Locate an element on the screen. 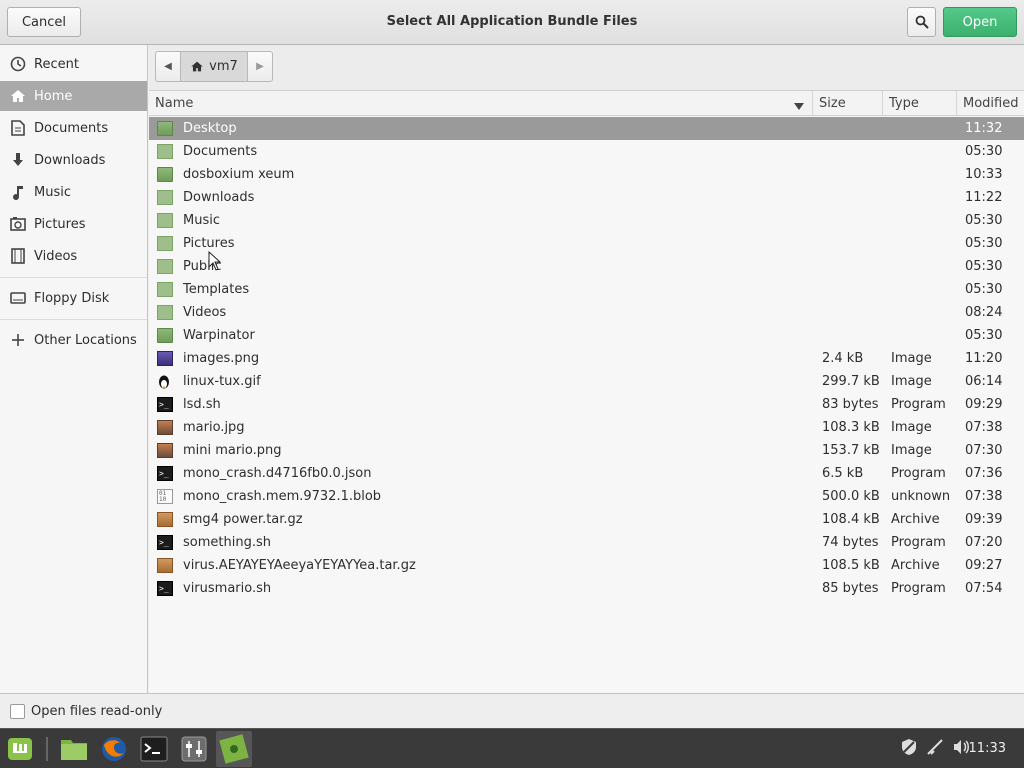 The width and height of the screenshot is (1024, 768). file-name: mono_crash.mem.9732.1.blob is located at coordinates (282, 496).